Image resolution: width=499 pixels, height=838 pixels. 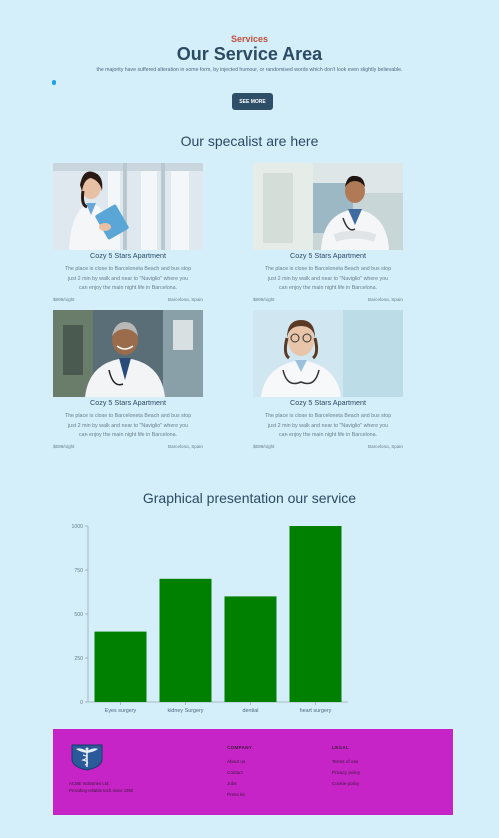 What do you see at coordinates (121, 711) in the screenshot?
I see `x-tick-label: Eyes surgery` at bounding box center [121, 711].